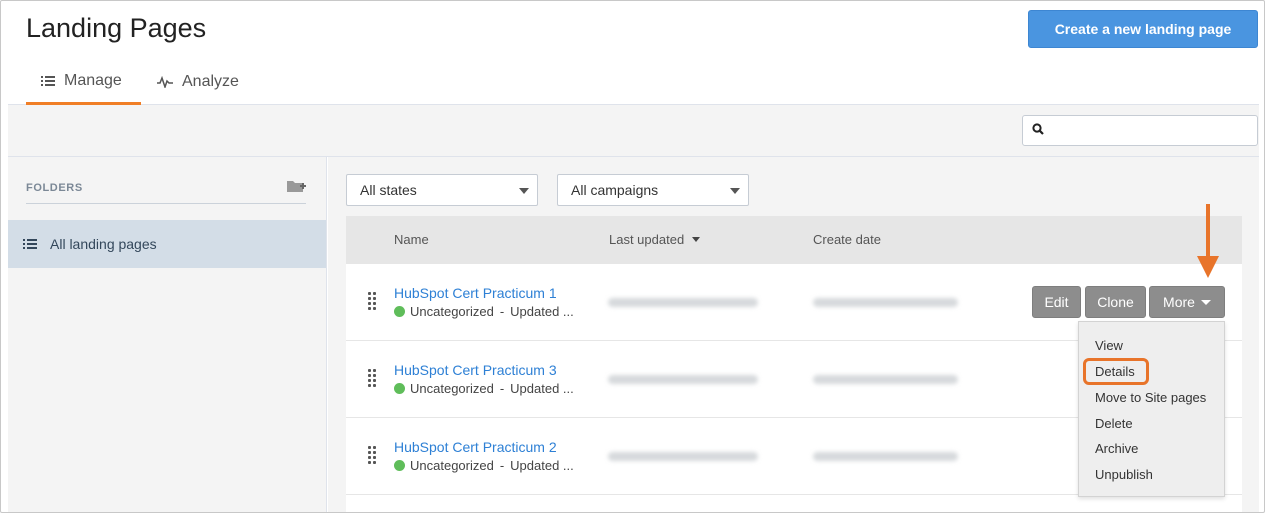 The width and height of the screenshot is (1265, 513). I want to click on tab-analyze-label: Analyze, so click(210, 81).